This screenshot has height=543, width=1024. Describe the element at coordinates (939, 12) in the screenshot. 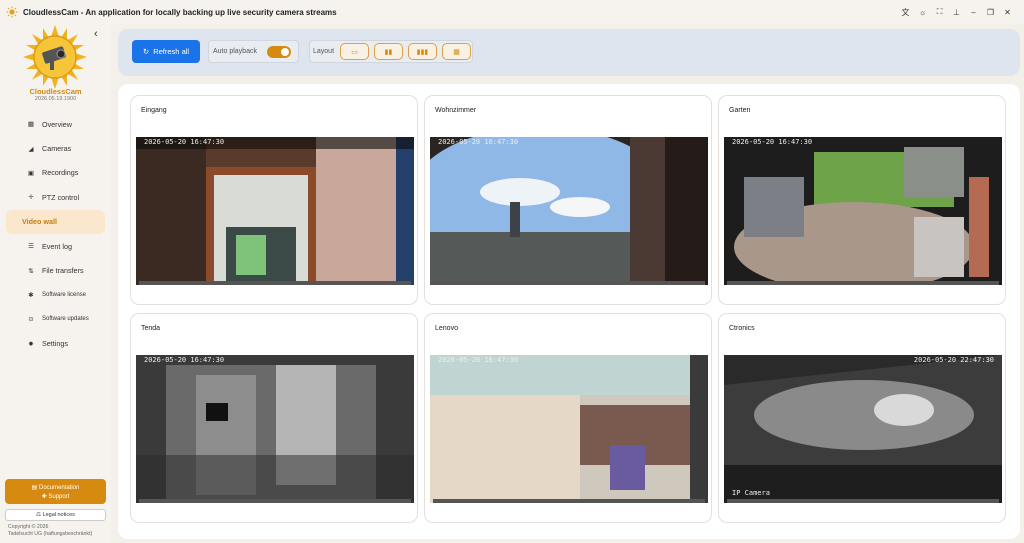

I see `fullscreen-icon: ⛶` at that location.